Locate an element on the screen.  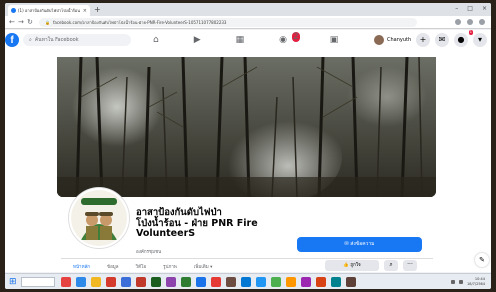
clock: 10:44 18/7/2564 is located at coordinates (476, 281).